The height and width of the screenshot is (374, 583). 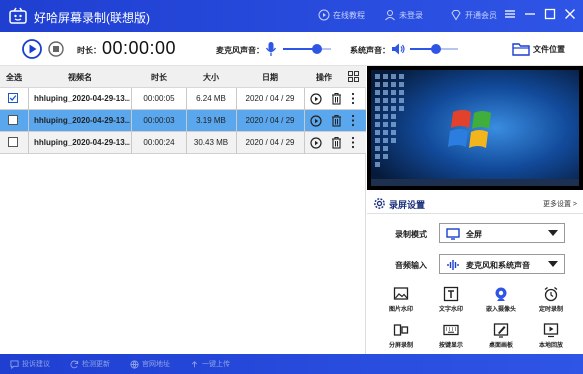 What do you see at coordinates (451, 294) in the screenshot?
I see `text-watermark-icon` at bounding box center [451, 294].